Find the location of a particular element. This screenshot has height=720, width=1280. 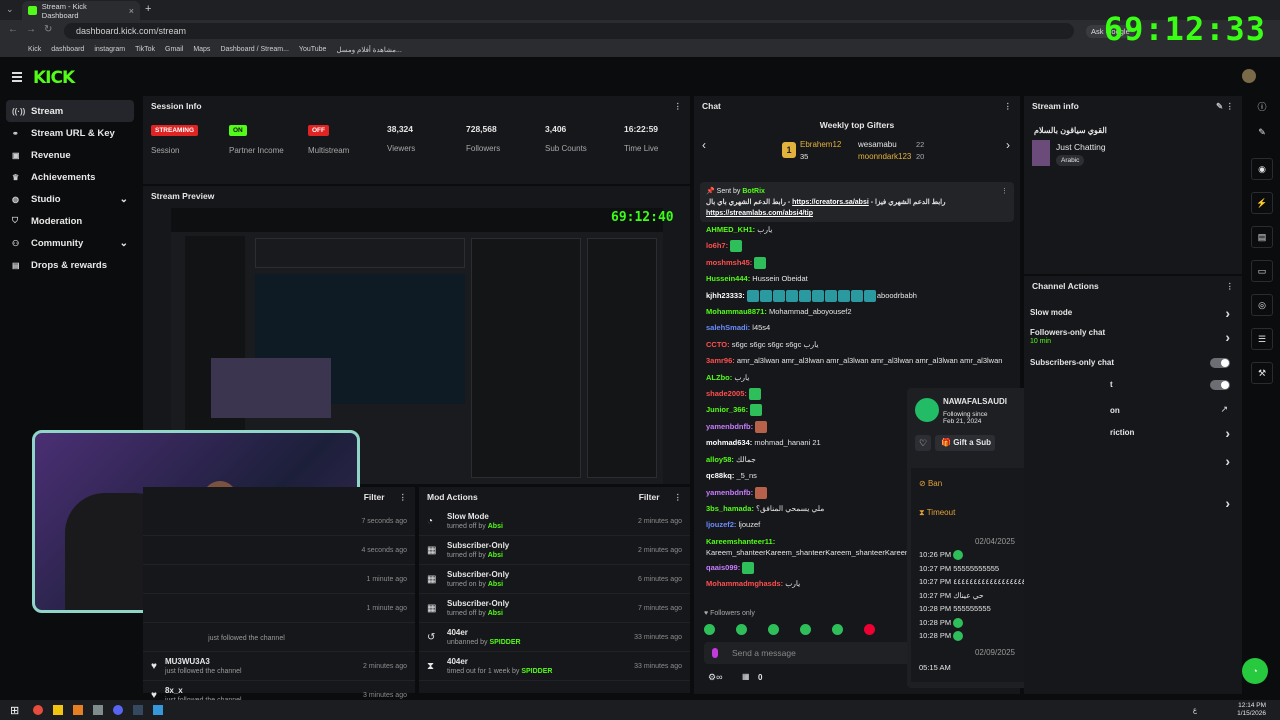

sidebar-item-revenue: ▣ Revenue is located at coordinates (70, 155).